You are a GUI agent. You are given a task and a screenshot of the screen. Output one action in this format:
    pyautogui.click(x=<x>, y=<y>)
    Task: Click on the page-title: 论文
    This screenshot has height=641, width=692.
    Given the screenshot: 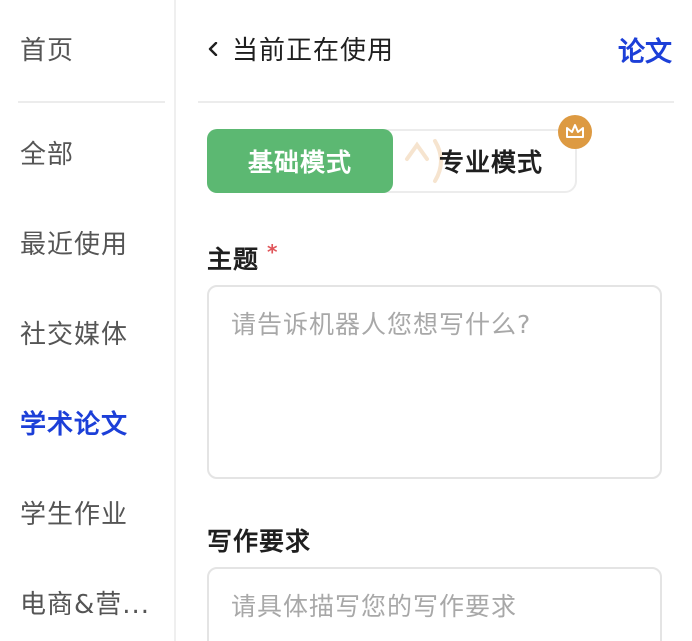 What is the action you would take?
    pyautogui.click(x=645, y=52)
    